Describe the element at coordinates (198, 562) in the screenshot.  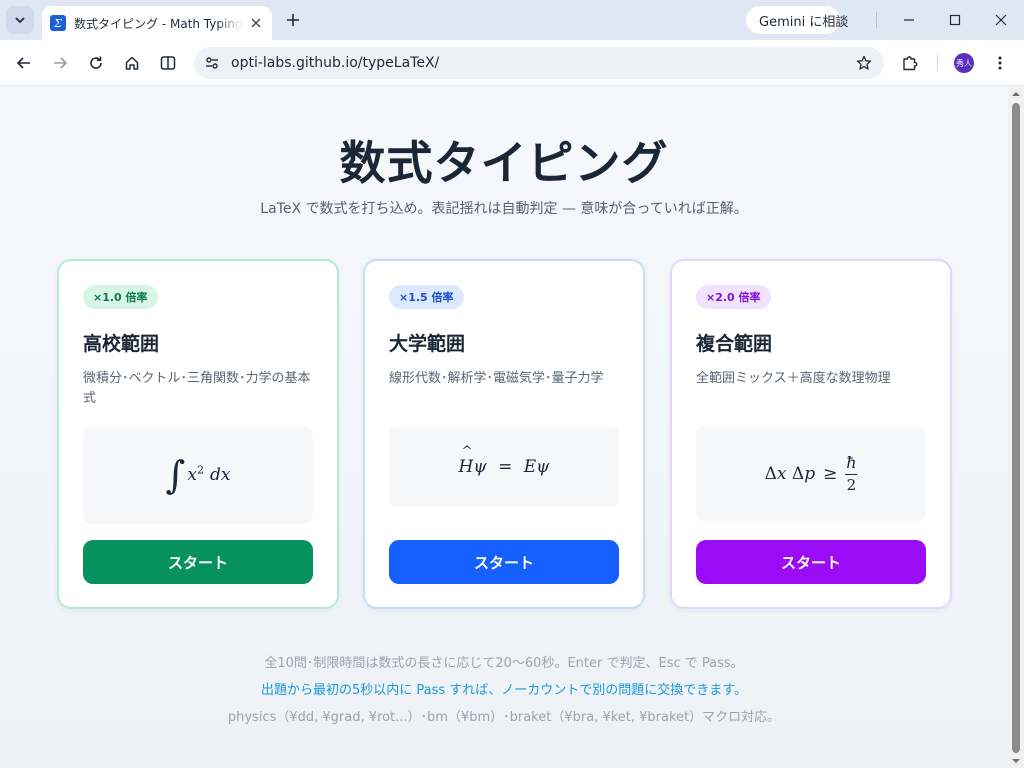
I see `start-button-highschool: スタート` at that location.